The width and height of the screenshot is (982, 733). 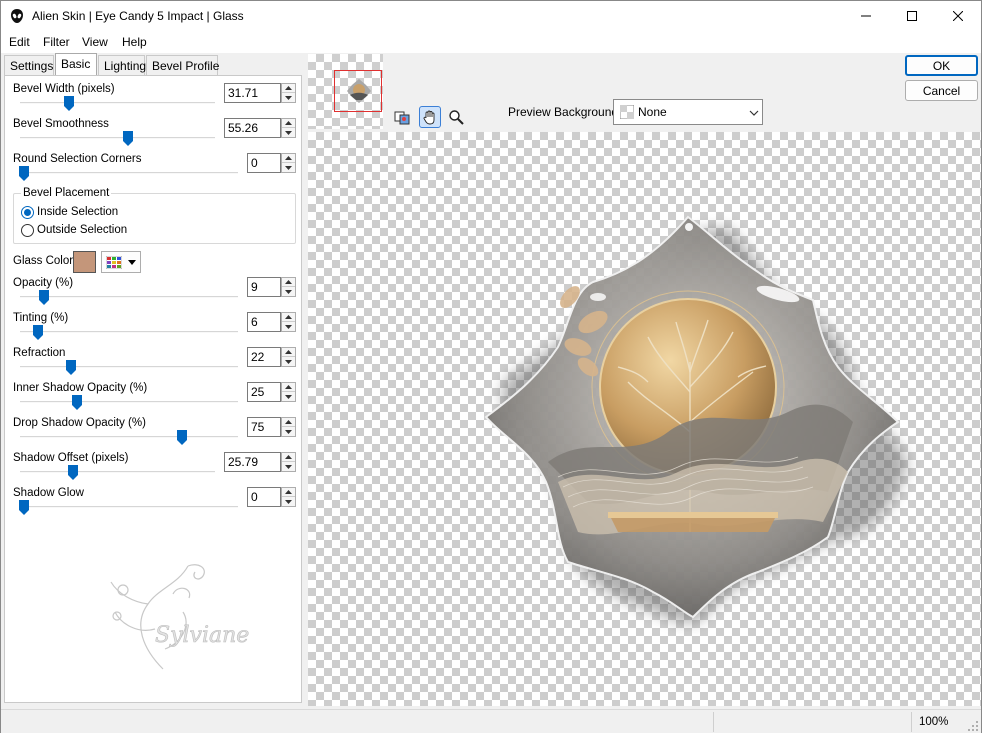 What do you see at coordinates (129, 173) in the screenshot?
I see `round-corners-slider-track` at bounding box center [129, 173].